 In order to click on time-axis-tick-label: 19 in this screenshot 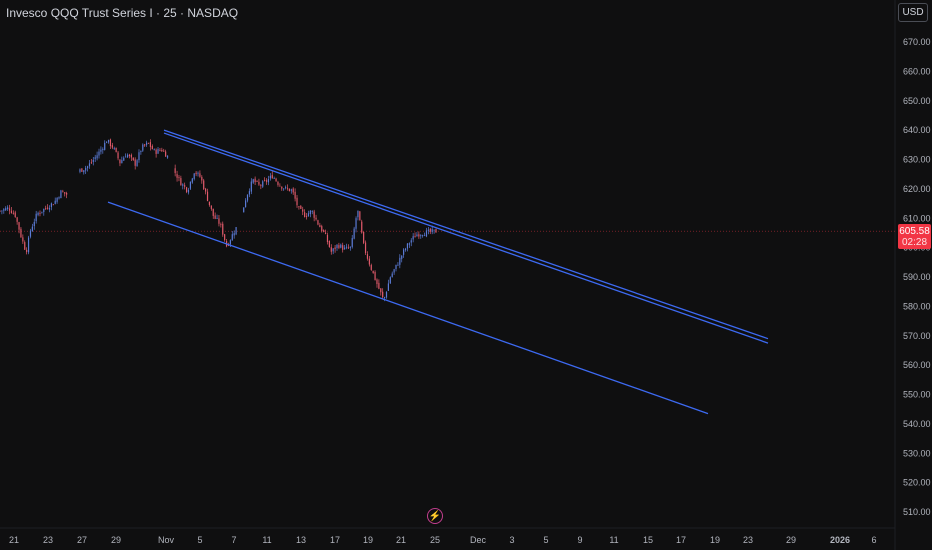, I will do `click(715, 540)`.